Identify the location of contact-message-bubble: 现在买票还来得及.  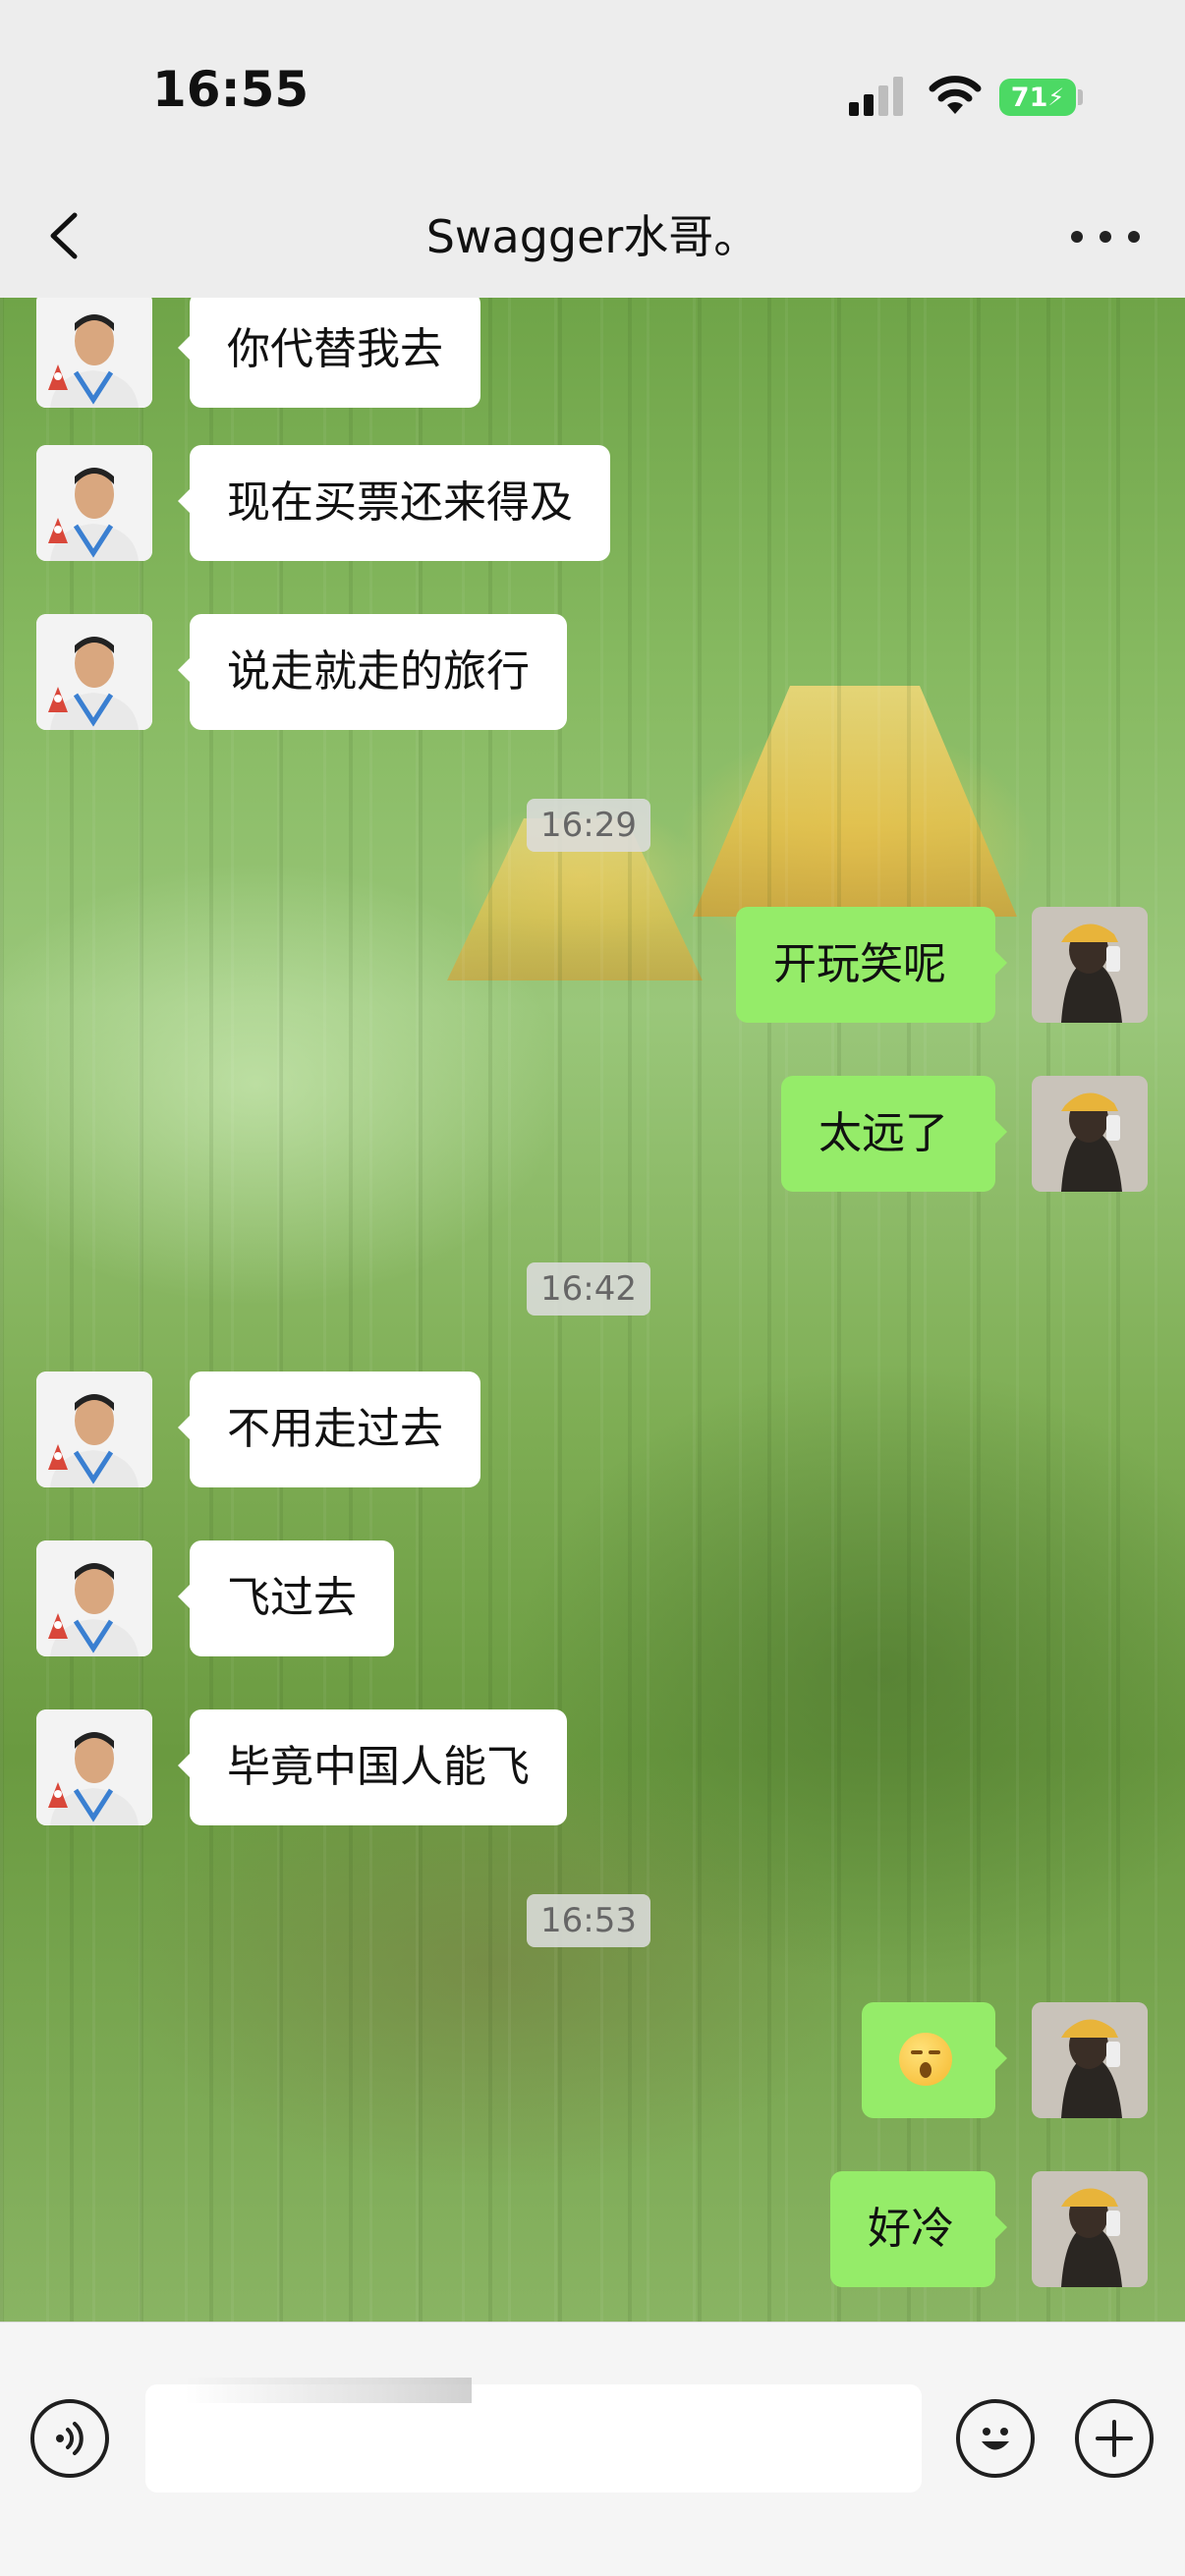
(394, 503).